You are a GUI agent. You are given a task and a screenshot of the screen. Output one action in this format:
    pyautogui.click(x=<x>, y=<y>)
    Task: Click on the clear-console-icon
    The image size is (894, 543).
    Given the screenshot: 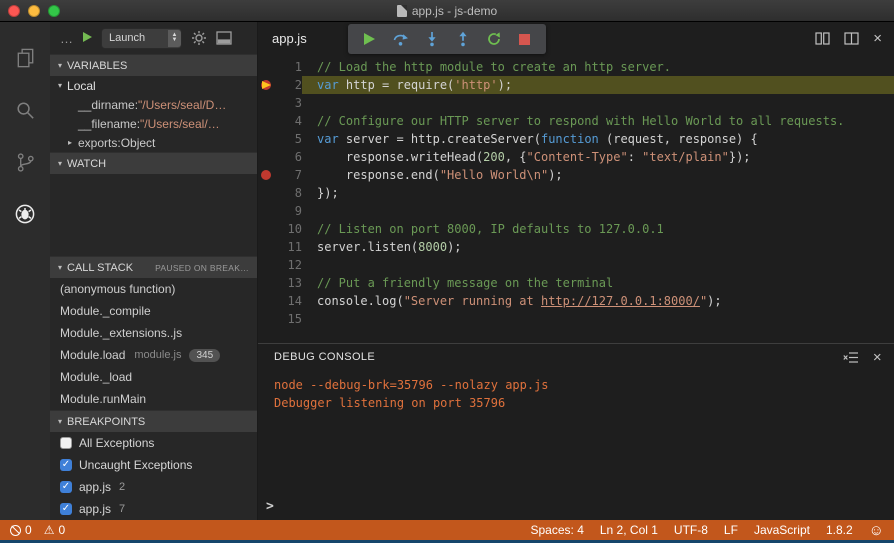 What is the action you would take?
    pyautogui.click(x=851, y=357)
    